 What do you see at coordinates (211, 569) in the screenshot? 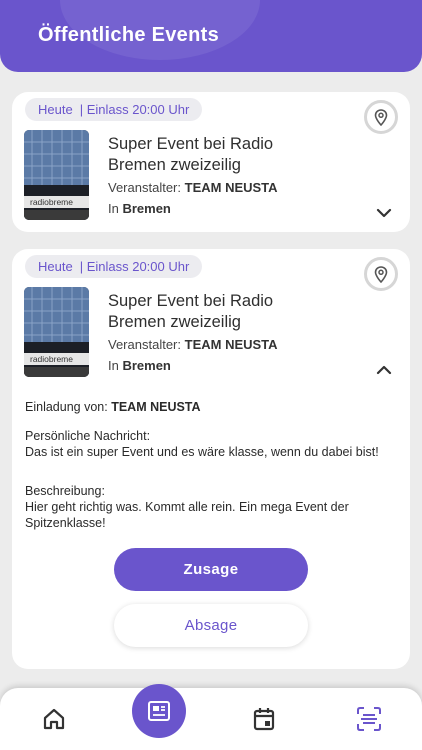
I see `accept-button: Zusage` at bounding box center [211, 569].